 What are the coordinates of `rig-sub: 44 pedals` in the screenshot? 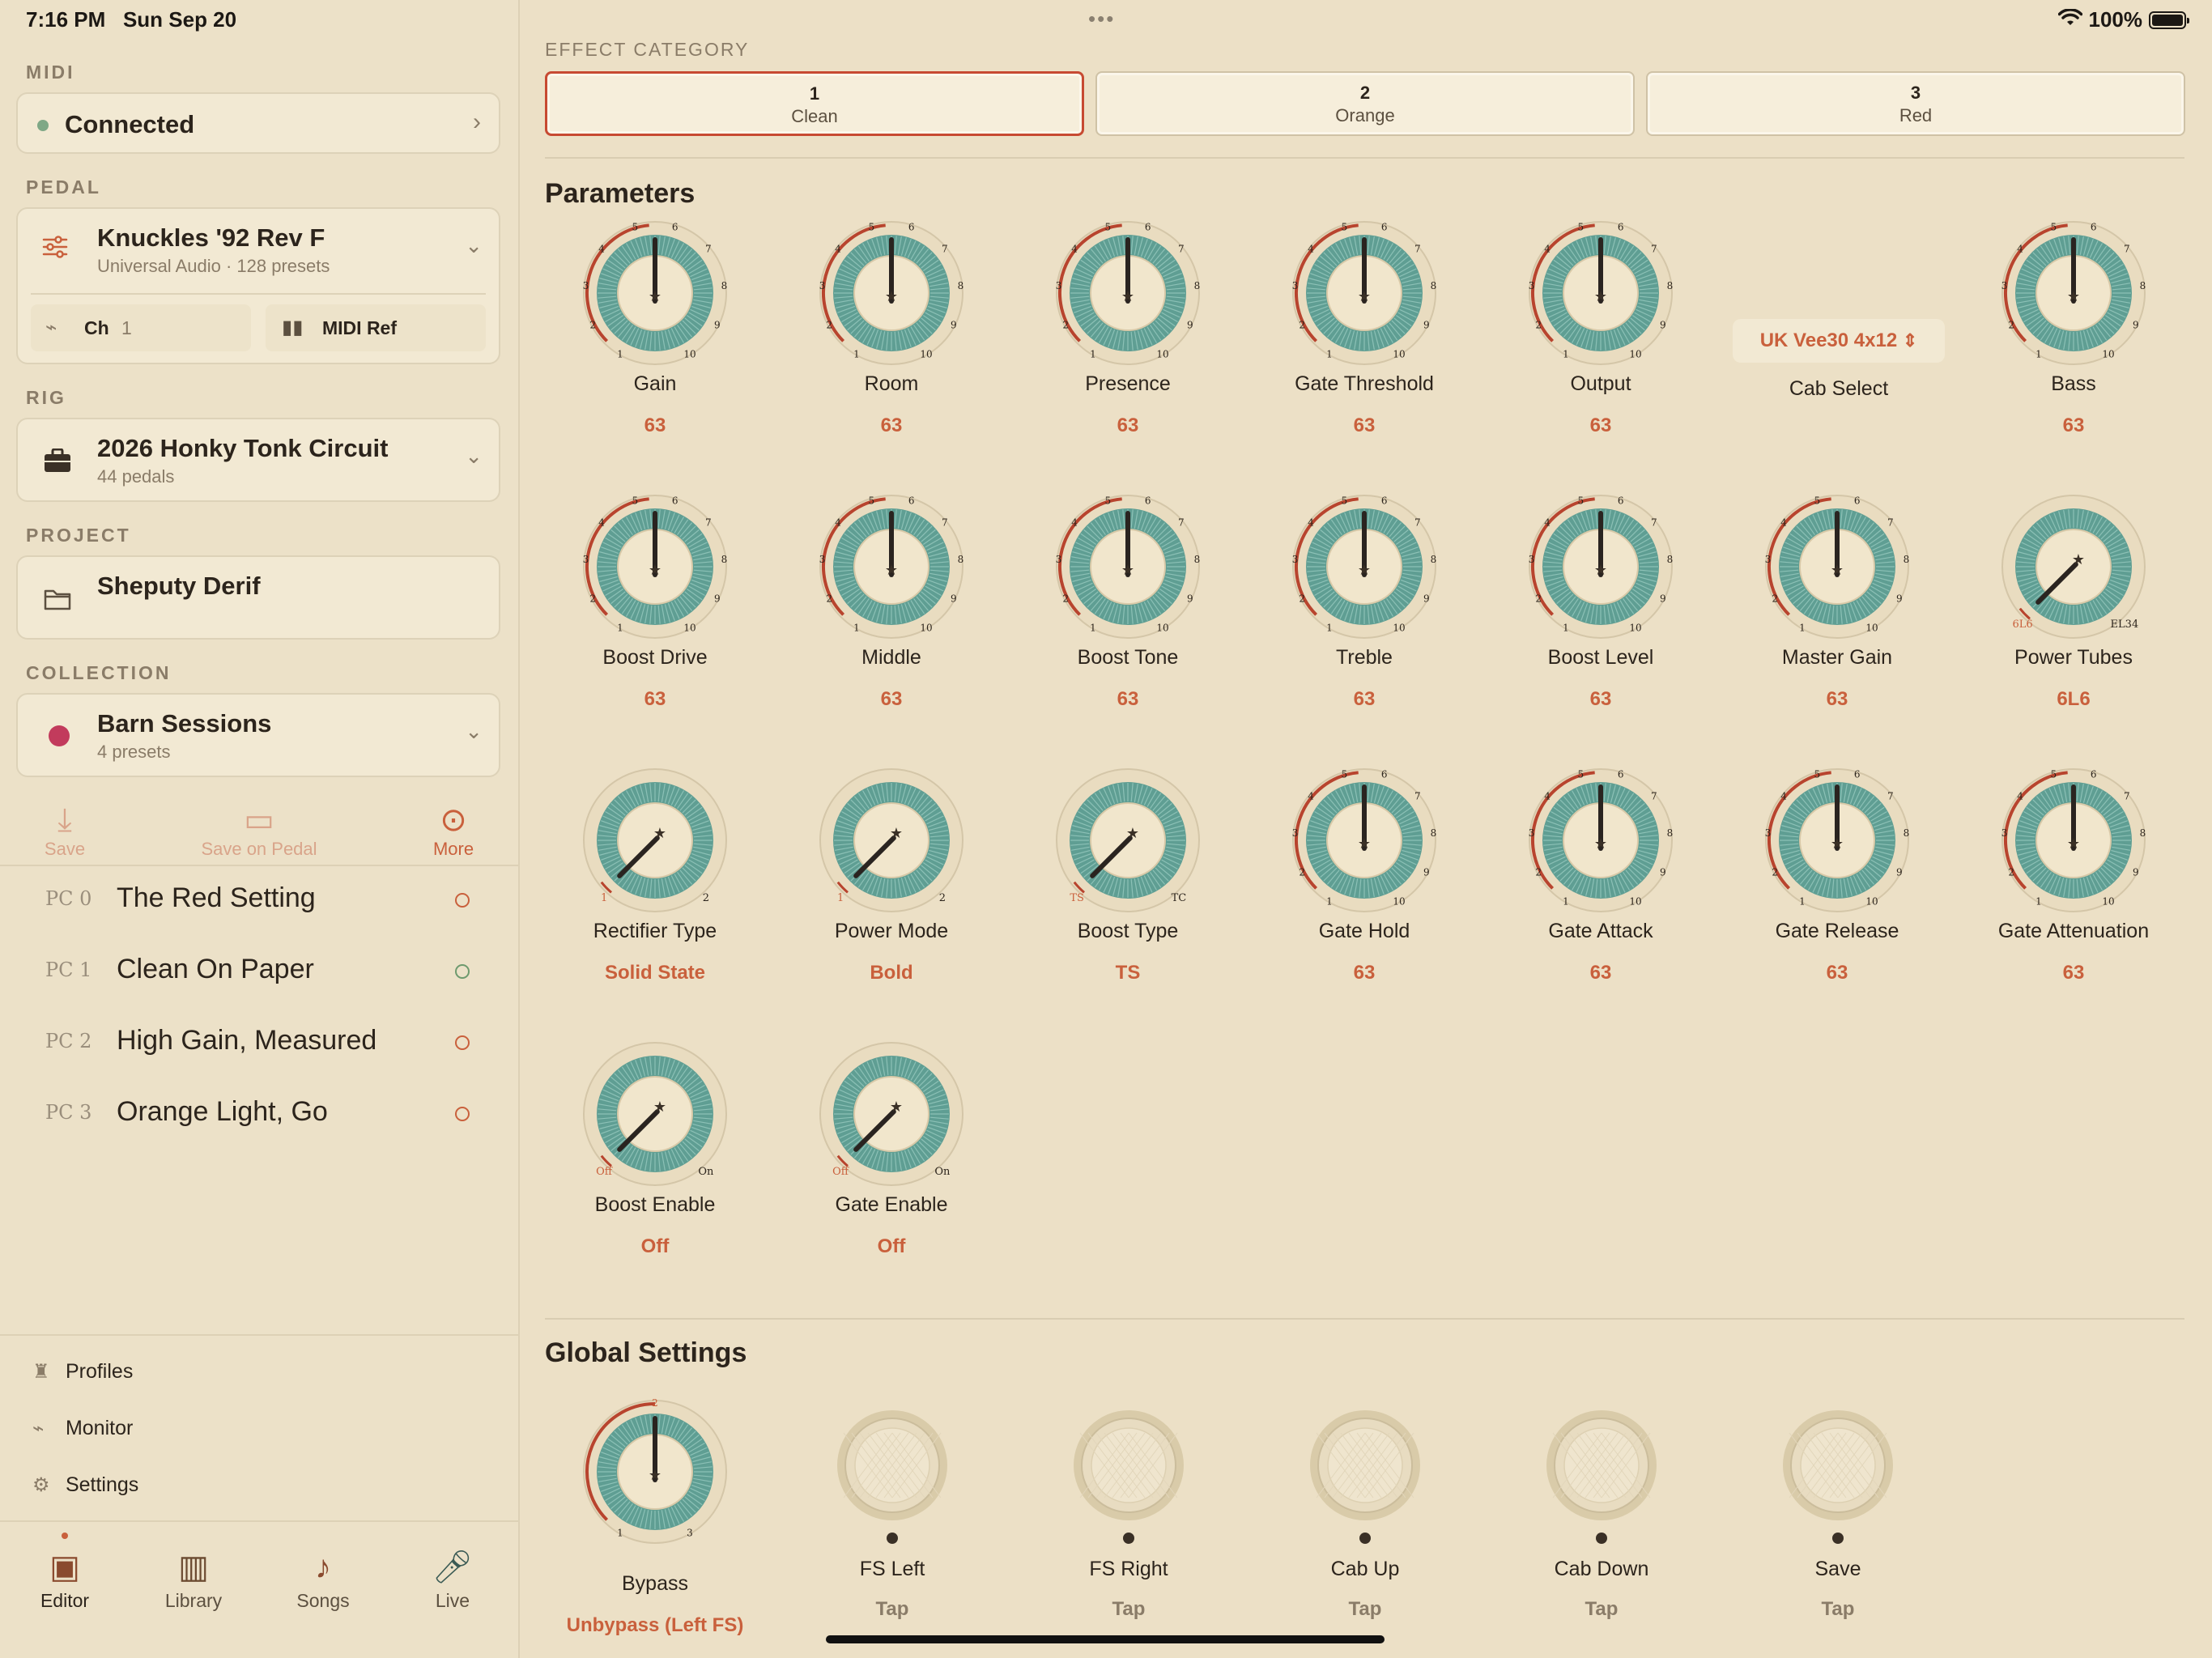 It's located at (136, 476).